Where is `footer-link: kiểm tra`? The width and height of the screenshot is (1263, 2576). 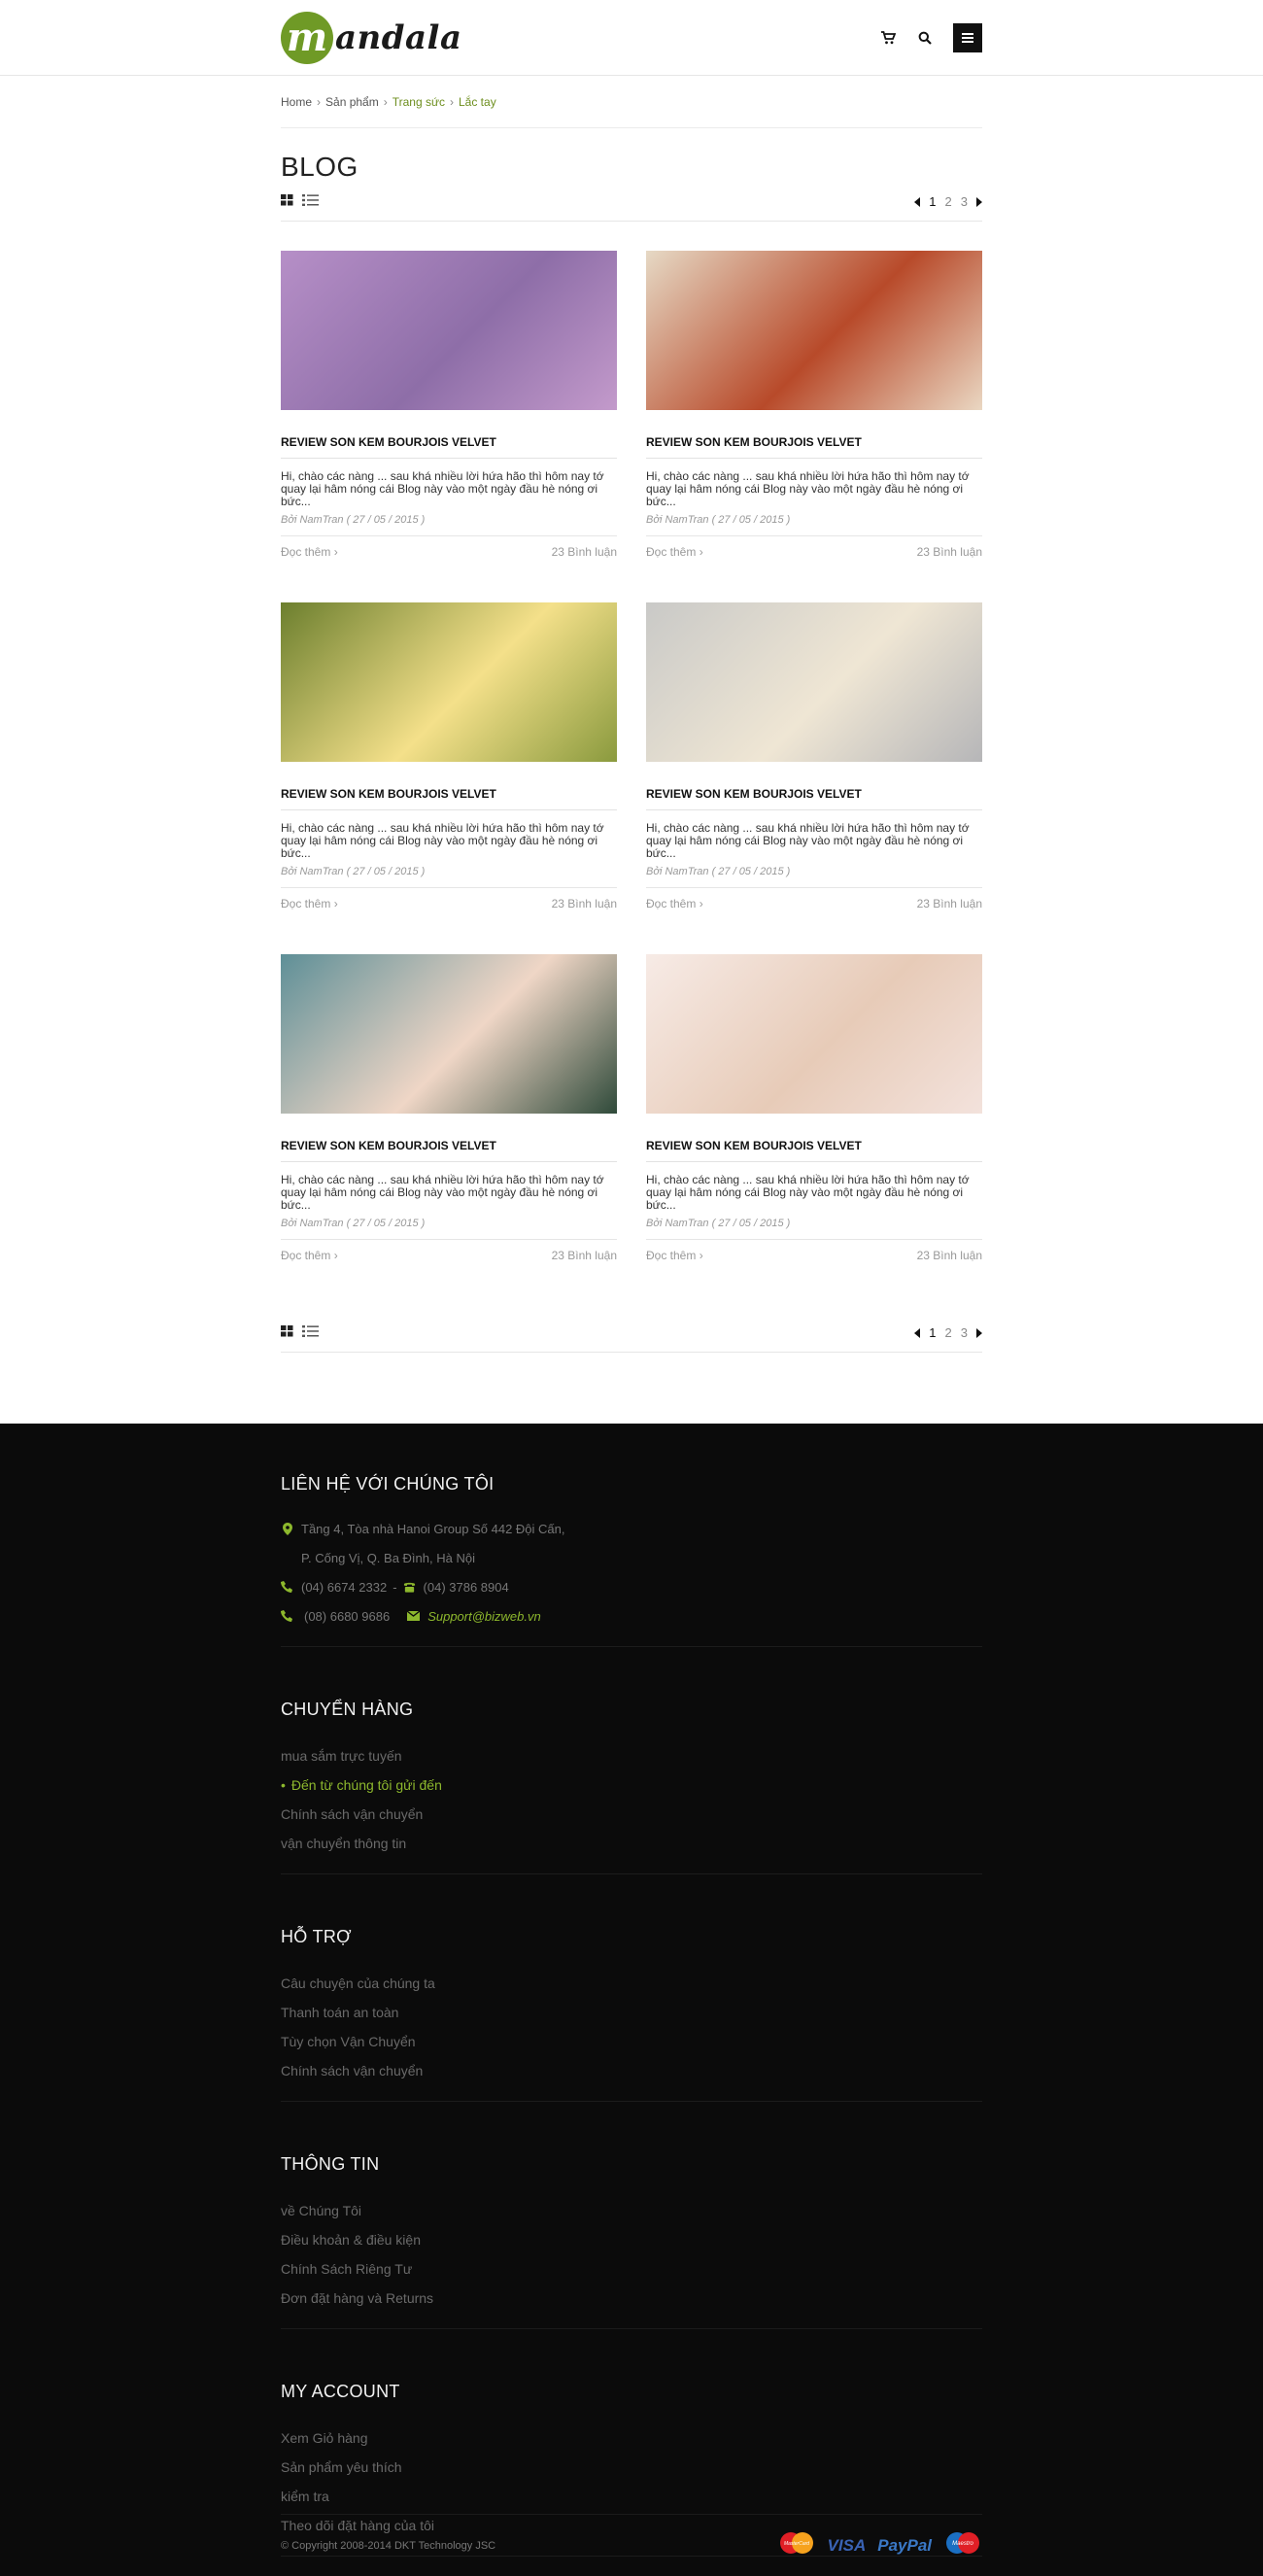
footer-link: kiểm tra is located at coordinates (631, 2496).